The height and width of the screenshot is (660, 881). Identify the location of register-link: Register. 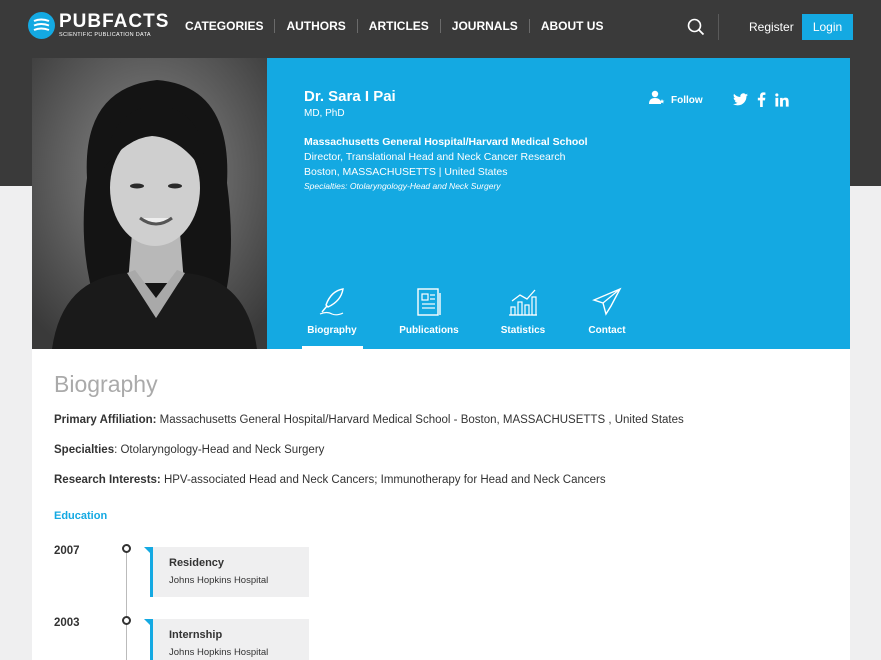
(771, 27).